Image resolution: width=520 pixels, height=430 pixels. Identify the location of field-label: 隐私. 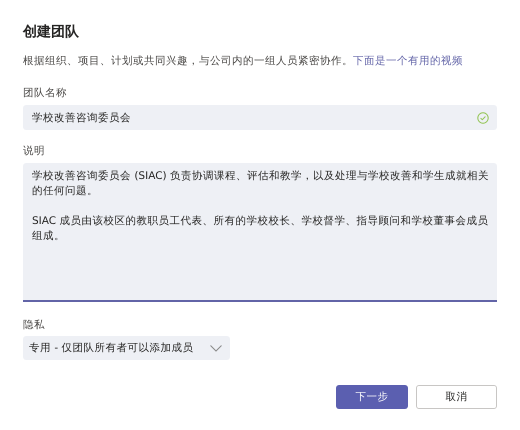
(34, 325).